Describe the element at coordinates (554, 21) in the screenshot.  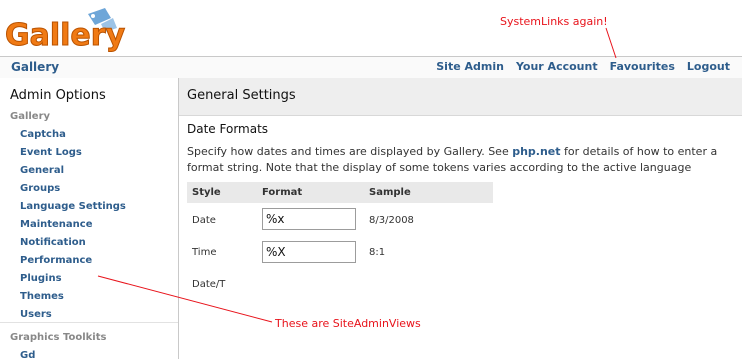
I see `annotation-system-links: SystemLinks again!` at that location.